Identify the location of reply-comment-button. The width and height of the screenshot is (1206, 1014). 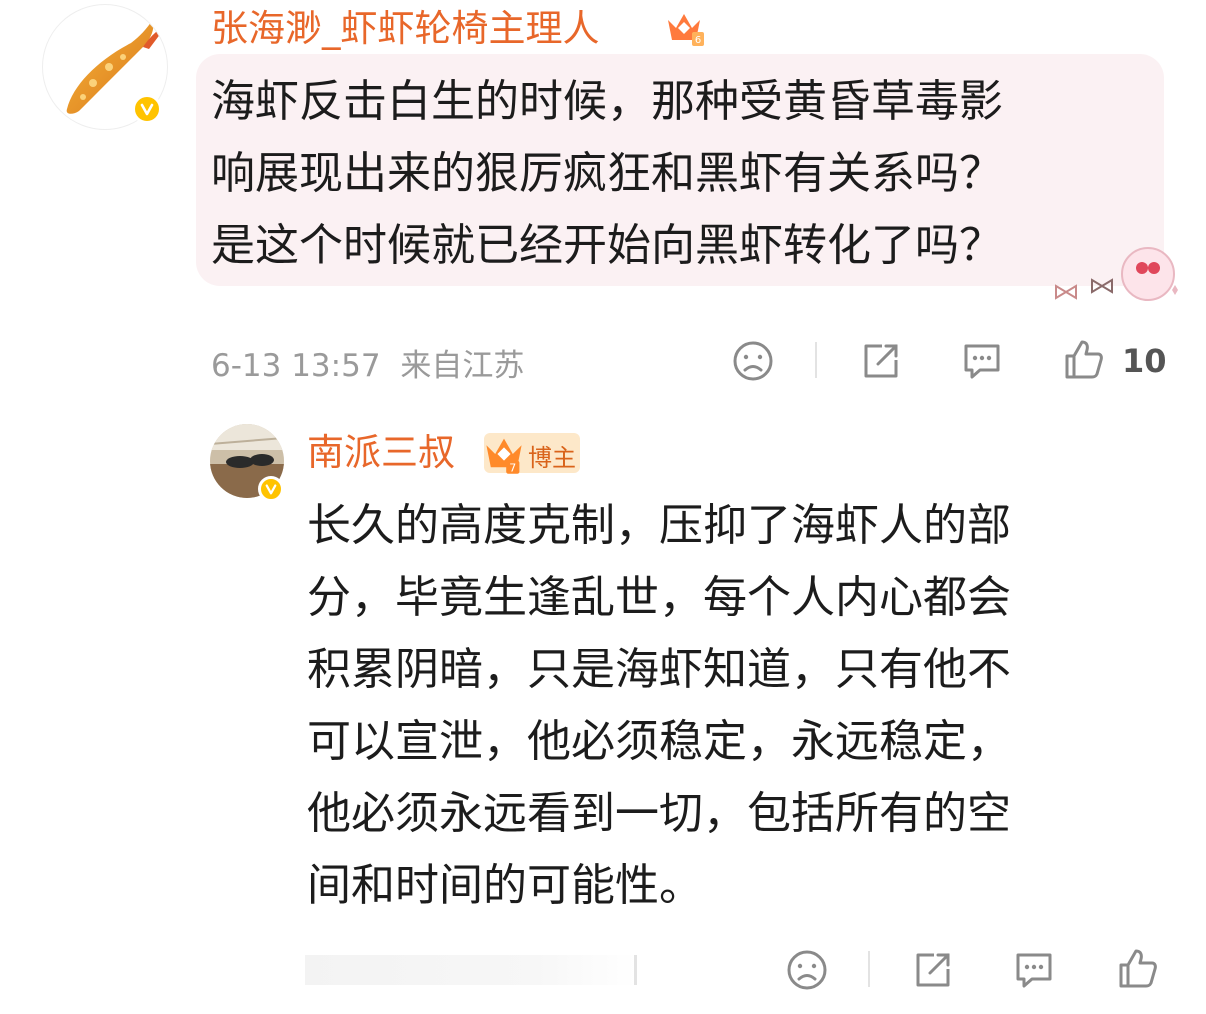
(1034, 970).